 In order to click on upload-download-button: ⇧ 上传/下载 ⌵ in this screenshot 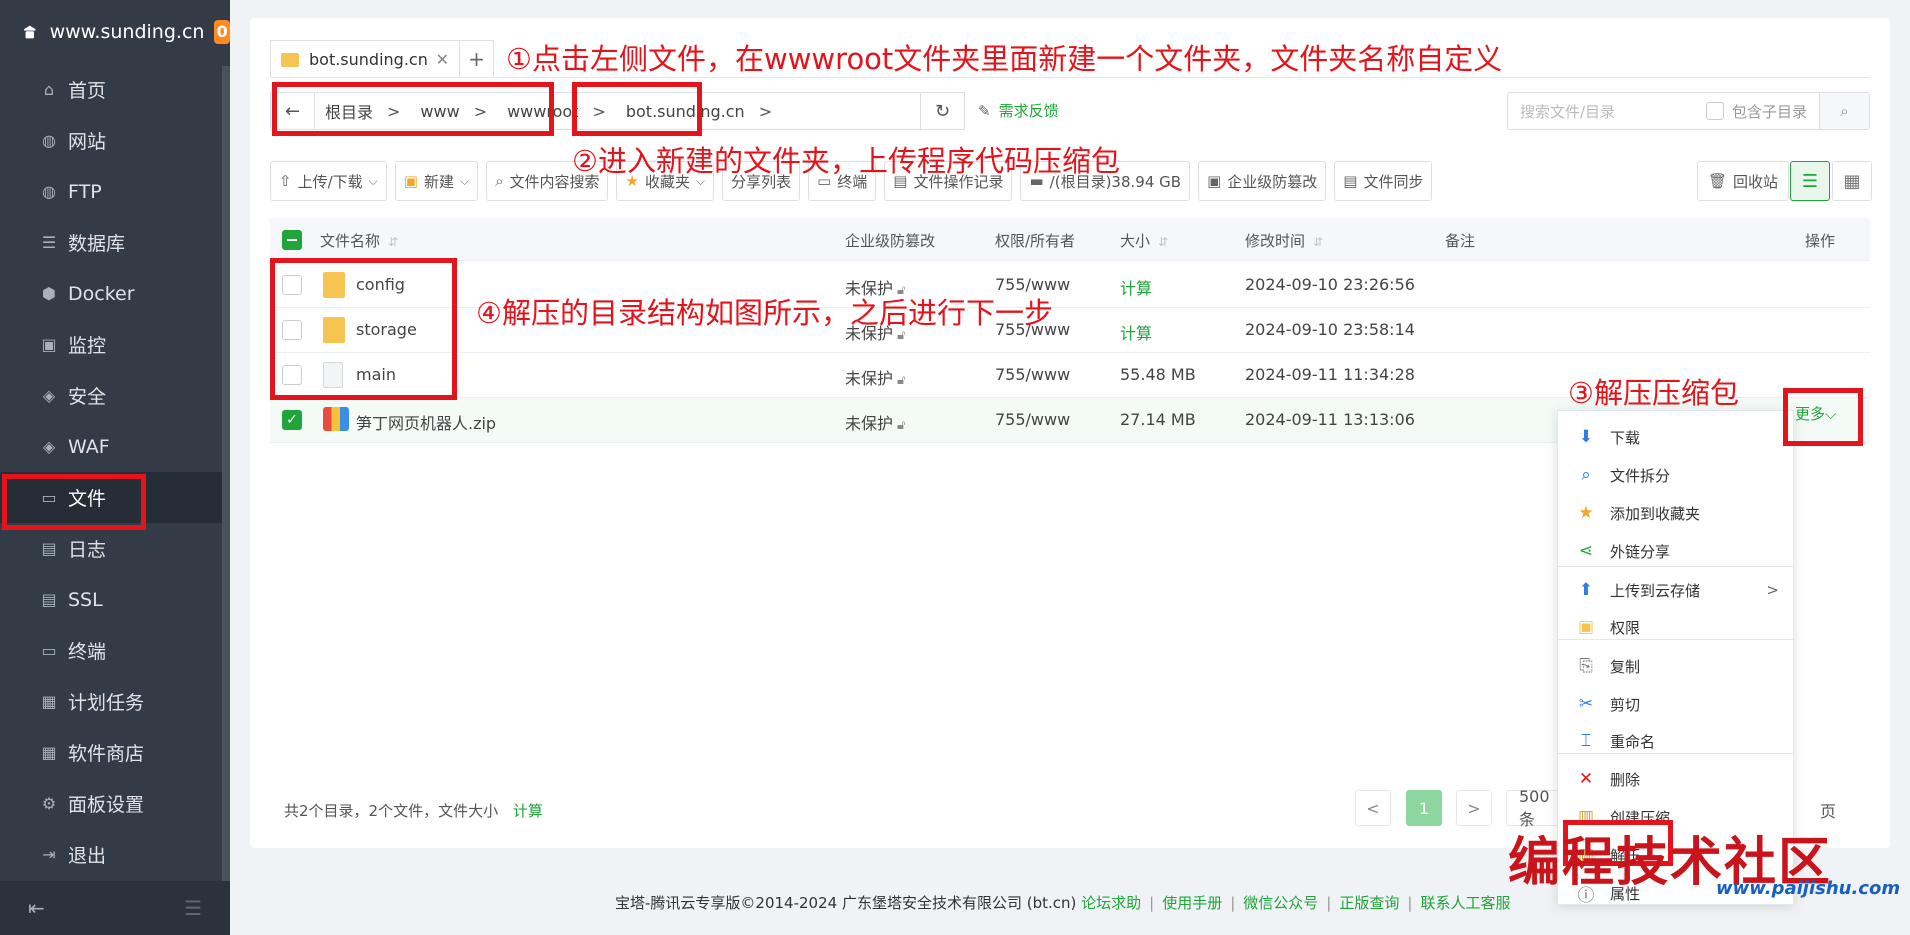, I will do `click(328, 181)`.